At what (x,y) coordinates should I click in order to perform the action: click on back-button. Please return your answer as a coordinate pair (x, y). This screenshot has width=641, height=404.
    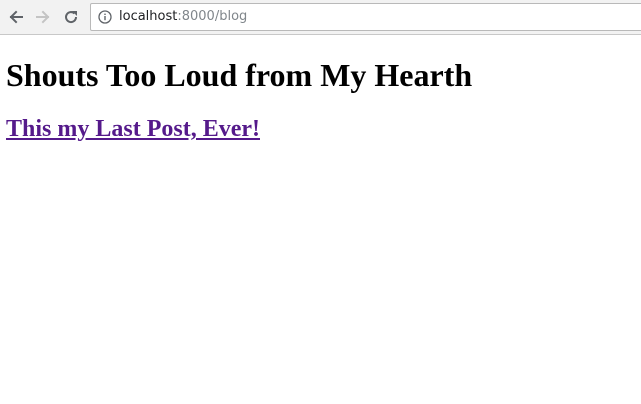
    Looking at the image, I should click on (16, 17).